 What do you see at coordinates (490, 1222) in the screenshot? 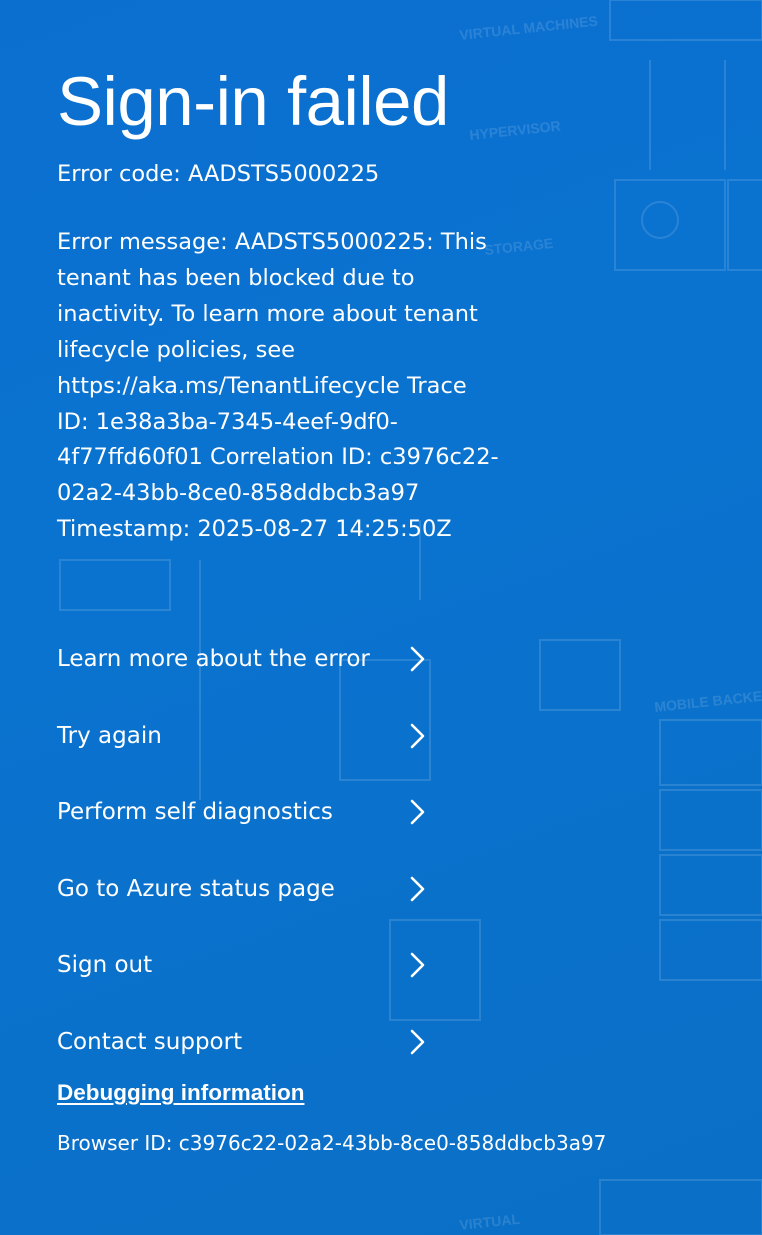
I see `svg-text: VIRTUAL` at bounding box center [490, 1222].